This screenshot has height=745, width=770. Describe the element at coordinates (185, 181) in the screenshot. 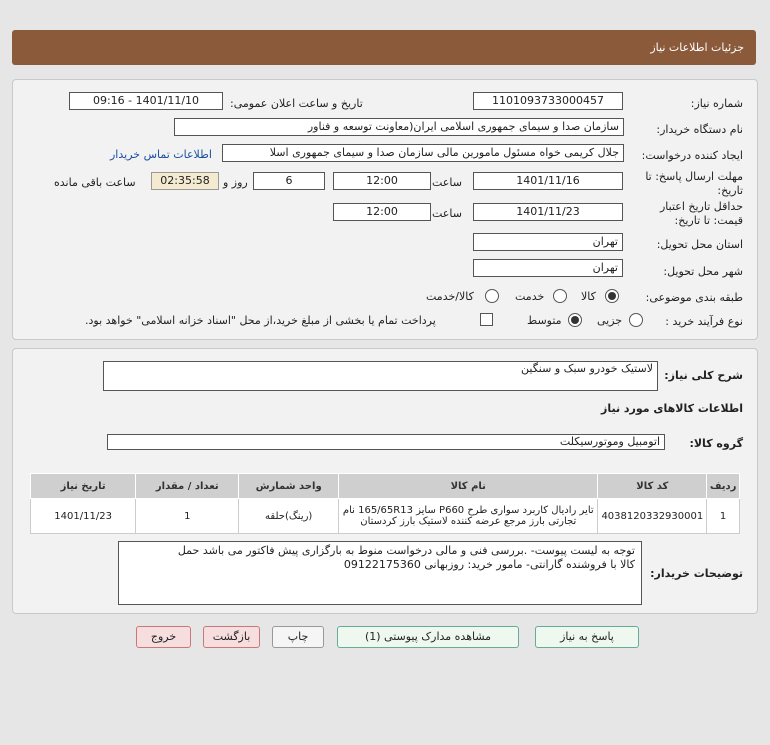

I see `remaining-time-field: 02:35:58` at that location.